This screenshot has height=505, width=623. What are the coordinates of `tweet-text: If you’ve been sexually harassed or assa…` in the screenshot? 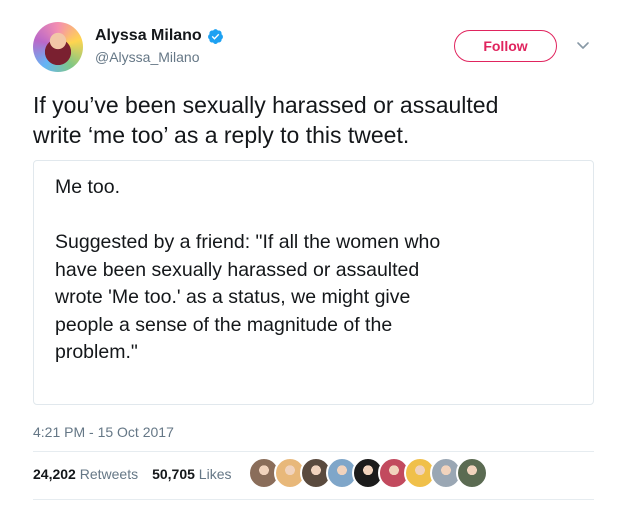 It's located at (266, 120).